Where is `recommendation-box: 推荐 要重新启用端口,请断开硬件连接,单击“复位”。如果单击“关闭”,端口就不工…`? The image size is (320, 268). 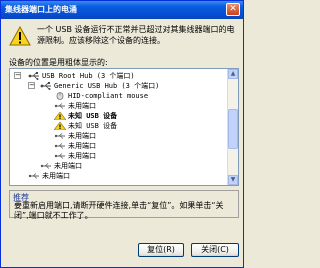
recommendation-box: 推荐 要重新启用端口,请断开硬件连接,单击“复位”。如果单击“关闭”,端口就不工… is located at coordinates (124, 205).